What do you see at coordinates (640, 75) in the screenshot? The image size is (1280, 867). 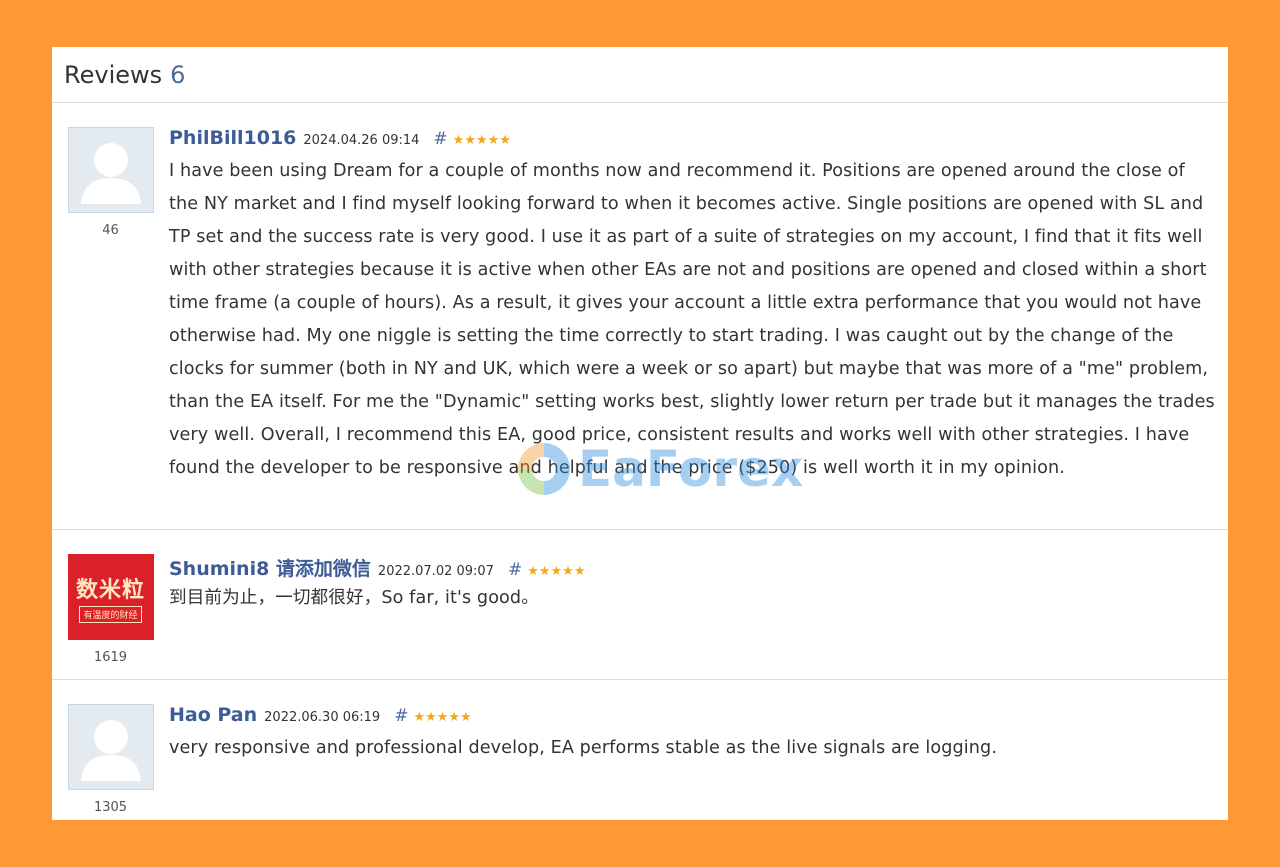 I see `reviews-header: Reviews 6` at bounding box center [640, 75].